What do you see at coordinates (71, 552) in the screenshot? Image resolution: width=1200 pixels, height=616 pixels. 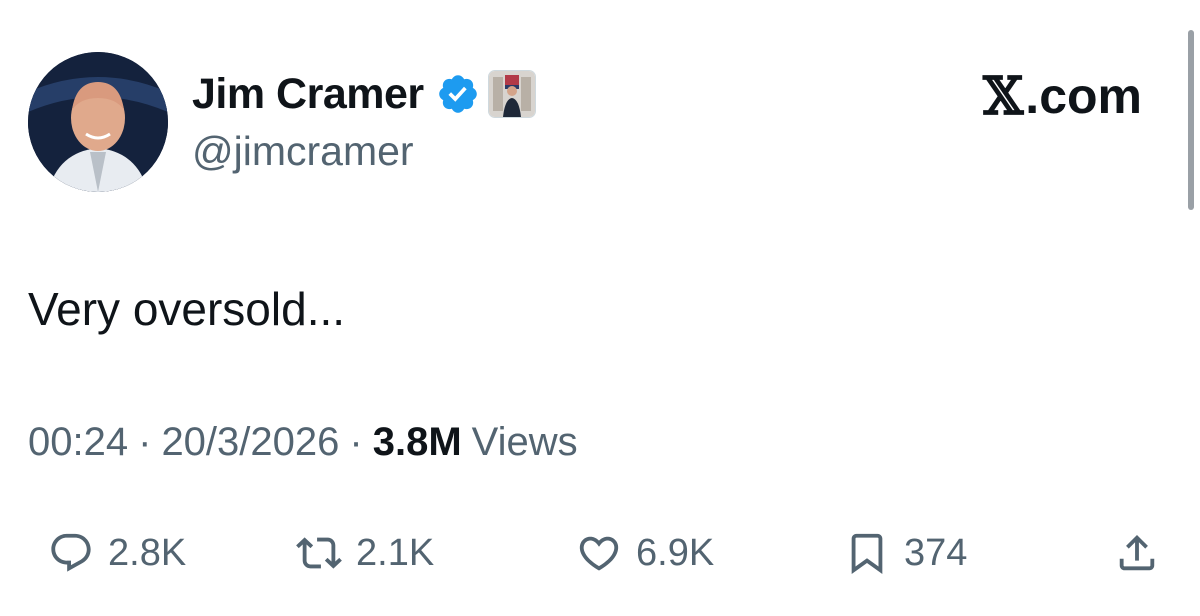 I see `reply-icon` at bounding box center [71, 552].